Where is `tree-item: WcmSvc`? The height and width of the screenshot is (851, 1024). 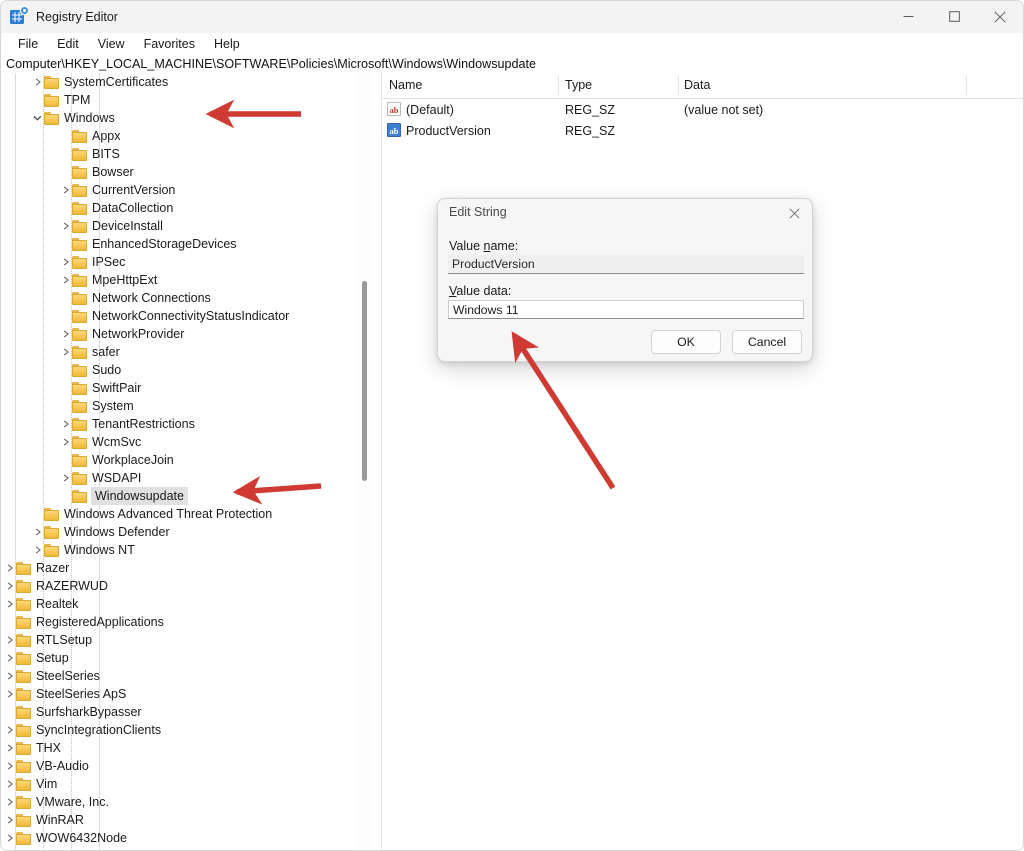 tree-item: WcmSvc is located at coordinates (191, 442).